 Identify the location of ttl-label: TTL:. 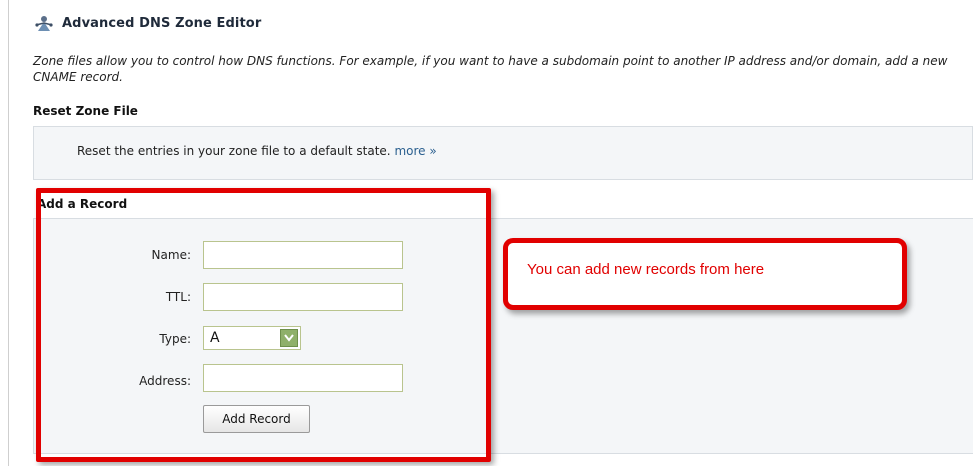
(178, 297).